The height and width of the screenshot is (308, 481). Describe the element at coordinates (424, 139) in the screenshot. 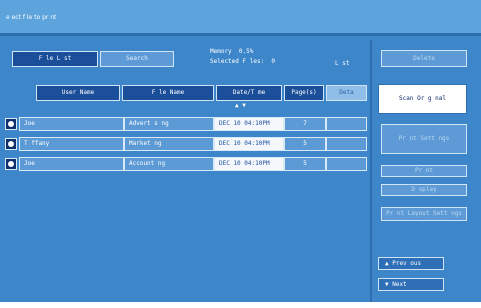

I see `print-settings-button: Pr nt Sett ngs` at that location.